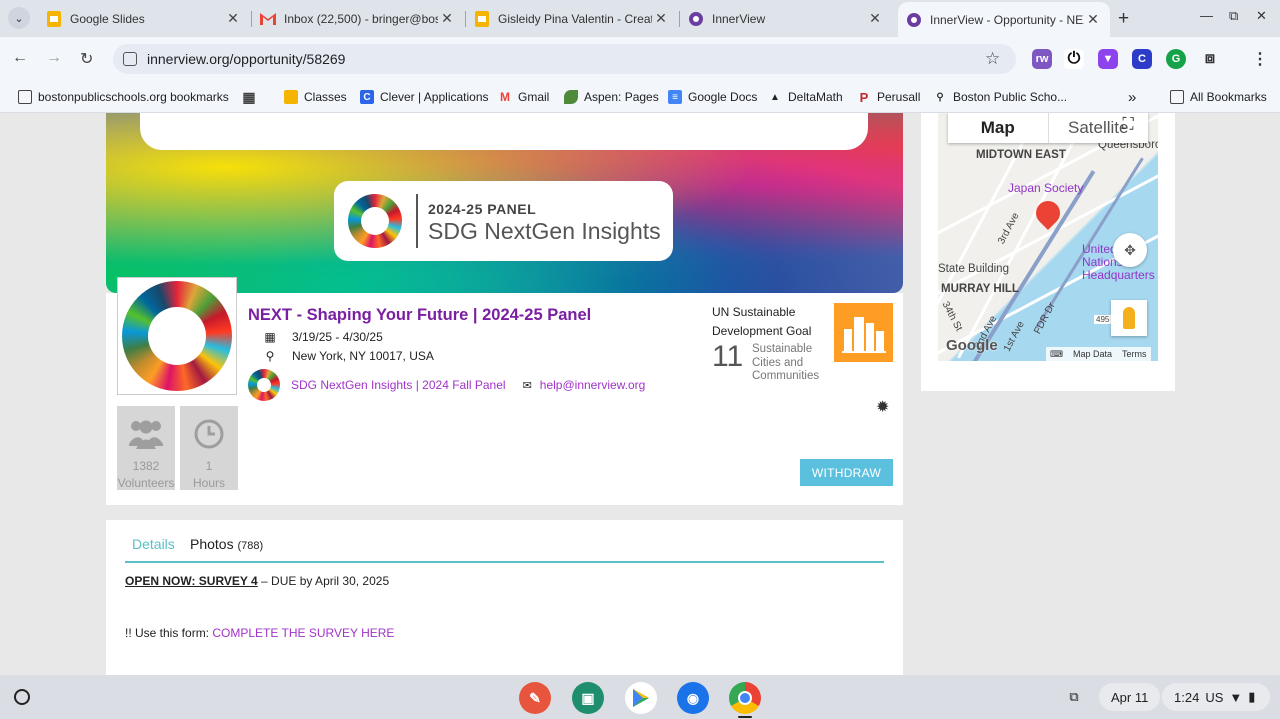 The image size is (1280, 719). I want to click on play-store-icon, so click(641, 698).